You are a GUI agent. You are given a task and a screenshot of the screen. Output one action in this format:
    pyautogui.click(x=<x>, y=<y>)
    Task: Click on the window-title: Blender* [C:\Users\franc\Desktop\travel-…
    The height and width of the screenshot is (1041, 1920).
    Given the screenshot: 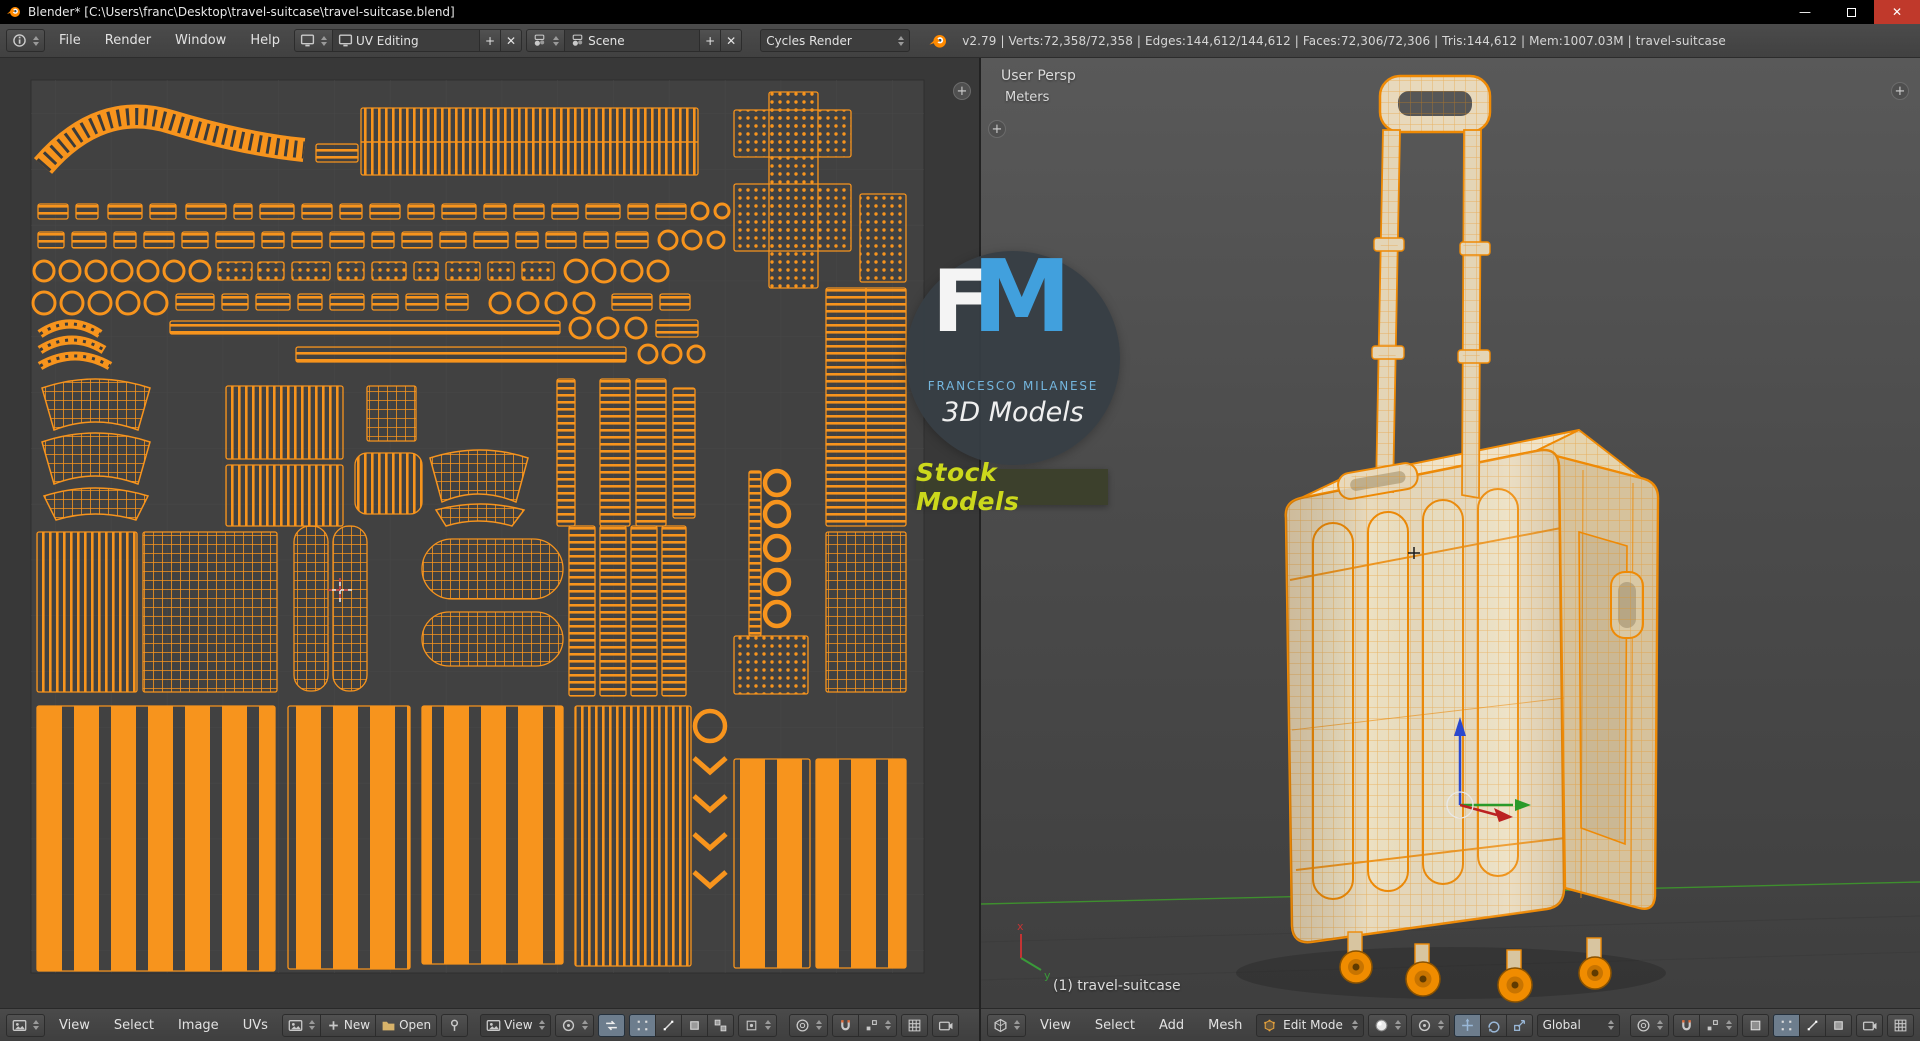 What is the action you would take?
    pyautogui.click(x=241, y=12)
    